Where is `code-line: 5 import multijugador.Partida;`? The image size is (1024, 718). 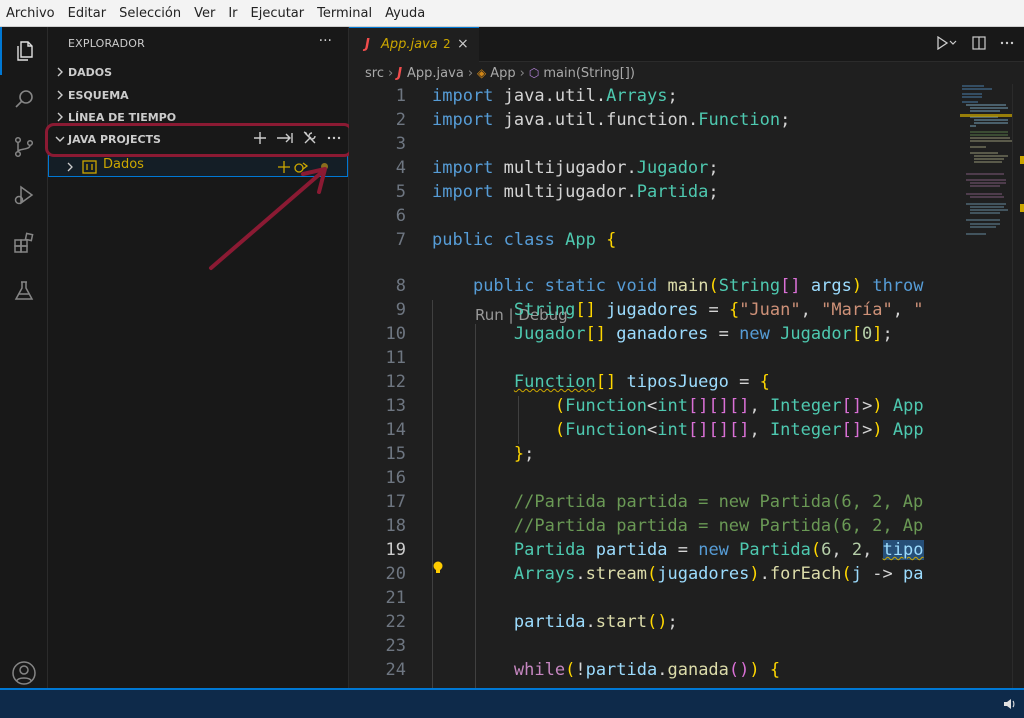 code-line: 5 import multijugador.Partida; is located at coordinates (650, 192).